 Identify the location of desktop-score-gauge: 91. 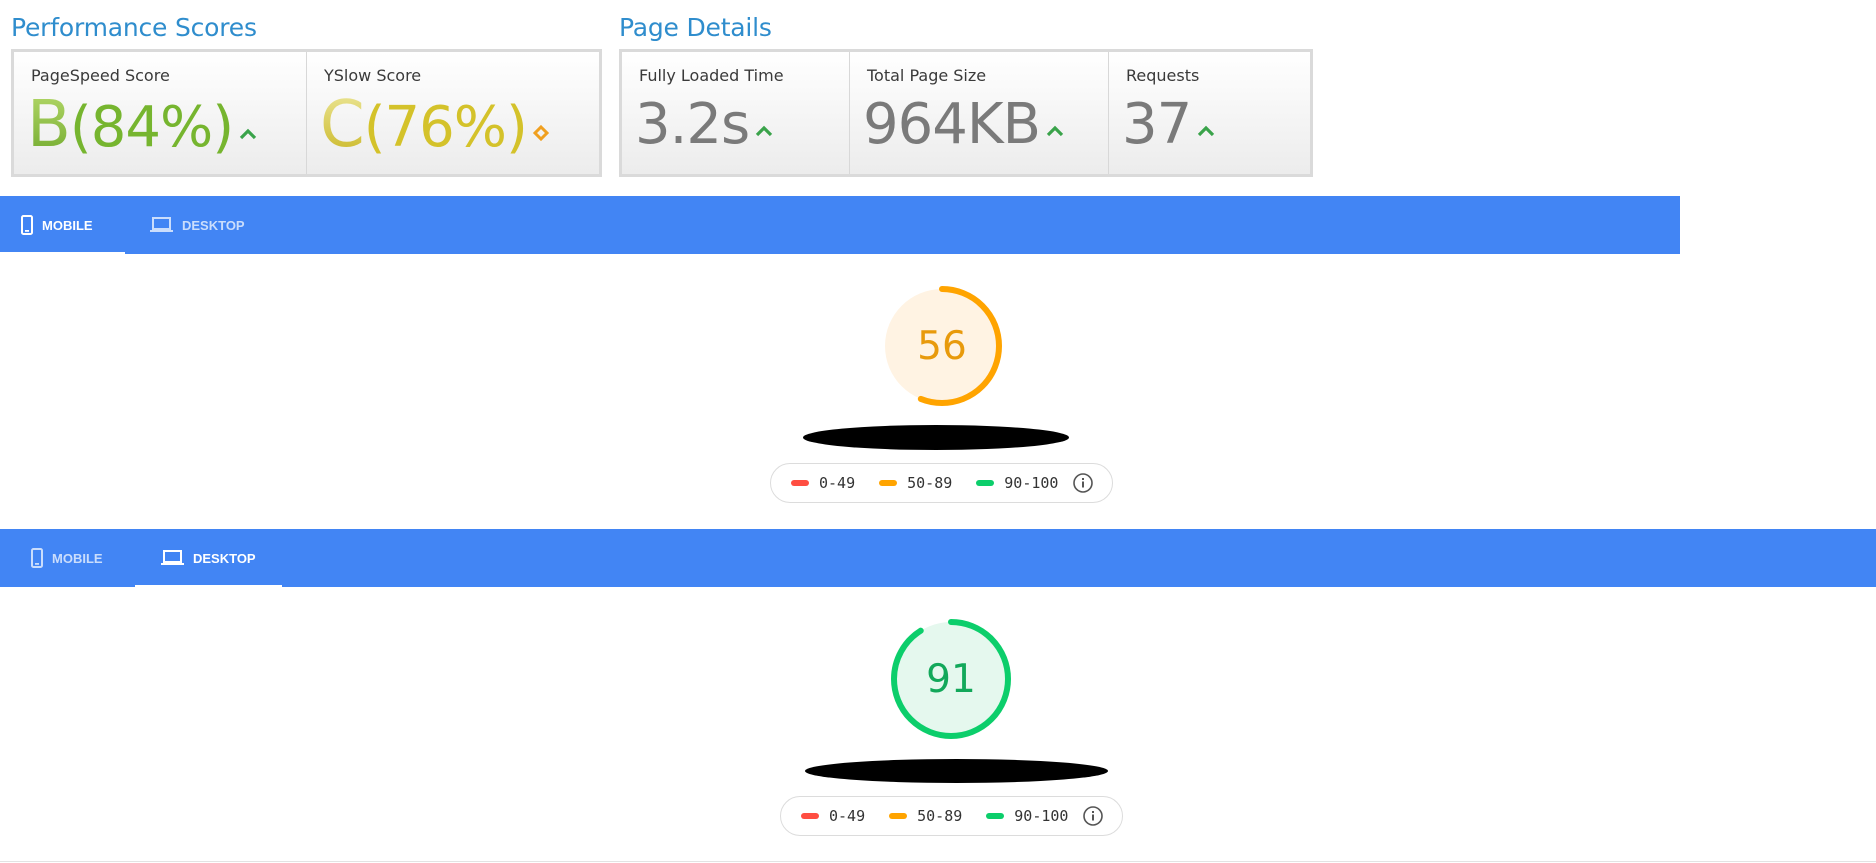
(951, 679).